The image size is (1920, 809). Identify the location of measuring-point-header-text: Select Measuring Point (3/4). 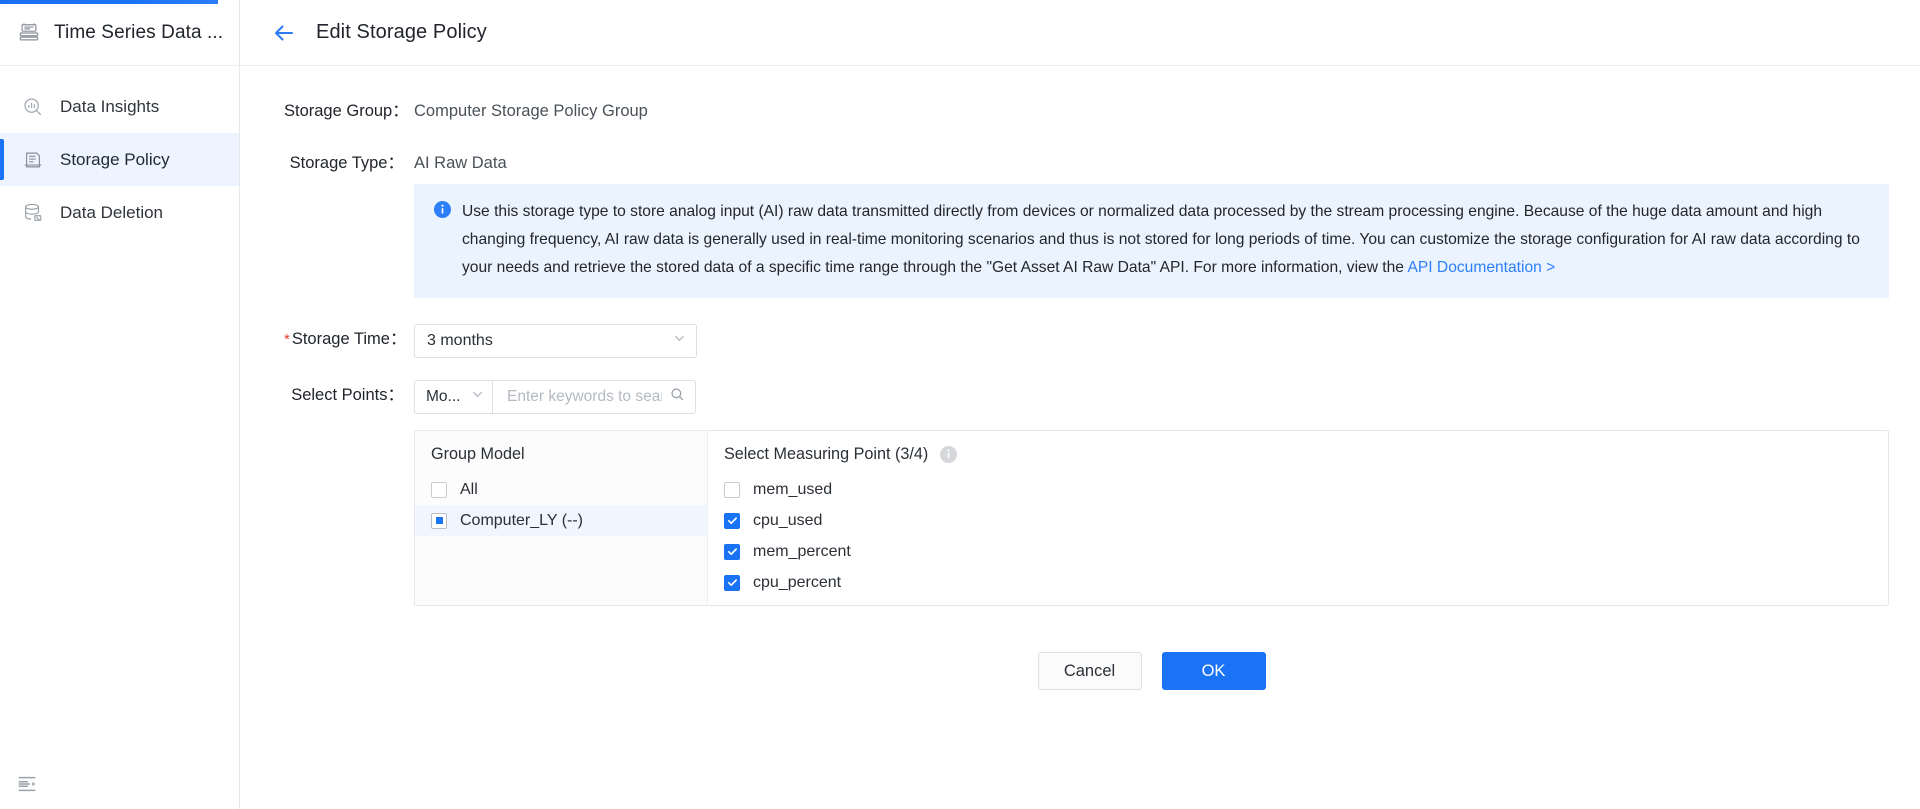
(826, 454).